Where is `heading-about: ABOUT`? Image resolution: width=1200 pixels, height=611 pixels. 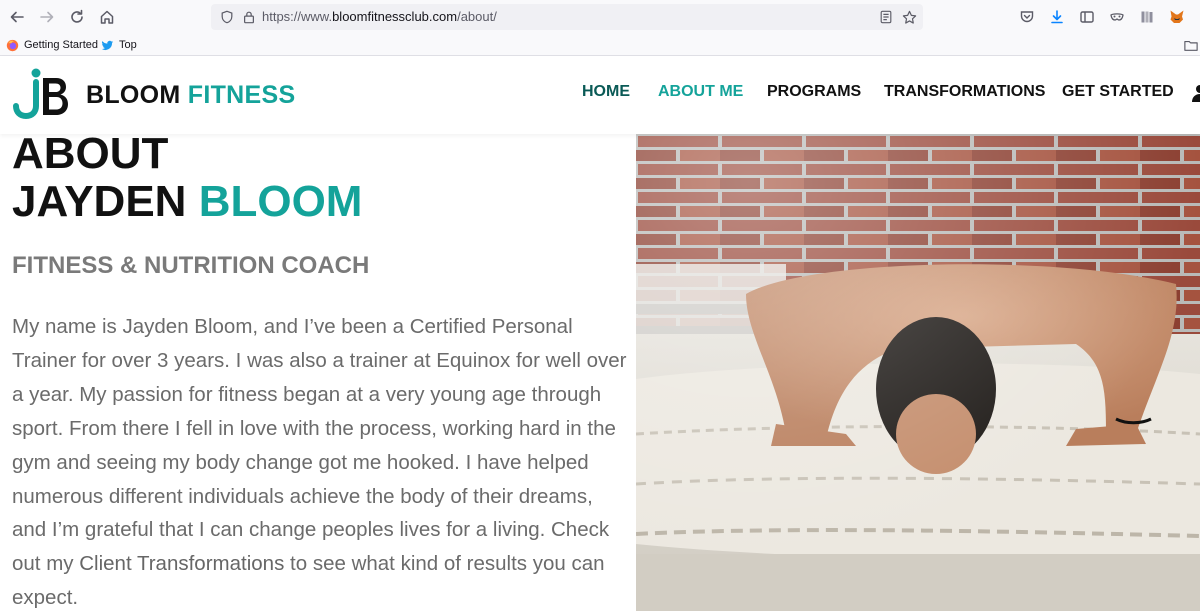 heading-about: ABOUT is located at coordinates (90, 153).